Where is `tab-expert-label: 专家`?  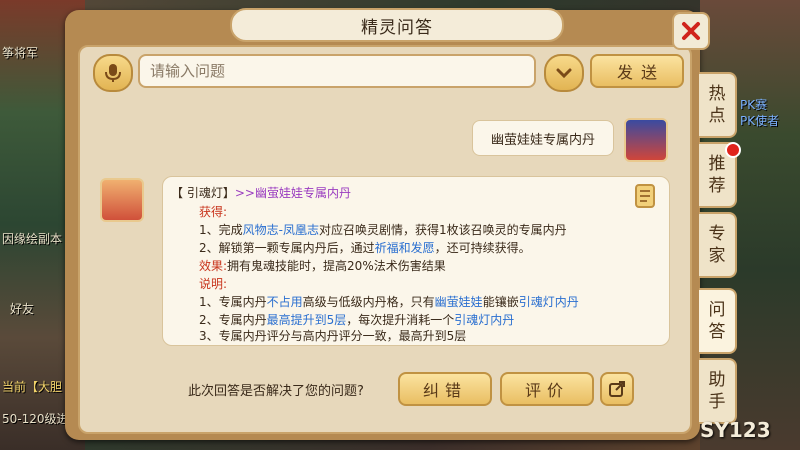
tab-expert-label: 专家 is located at coordinates (717, 245).